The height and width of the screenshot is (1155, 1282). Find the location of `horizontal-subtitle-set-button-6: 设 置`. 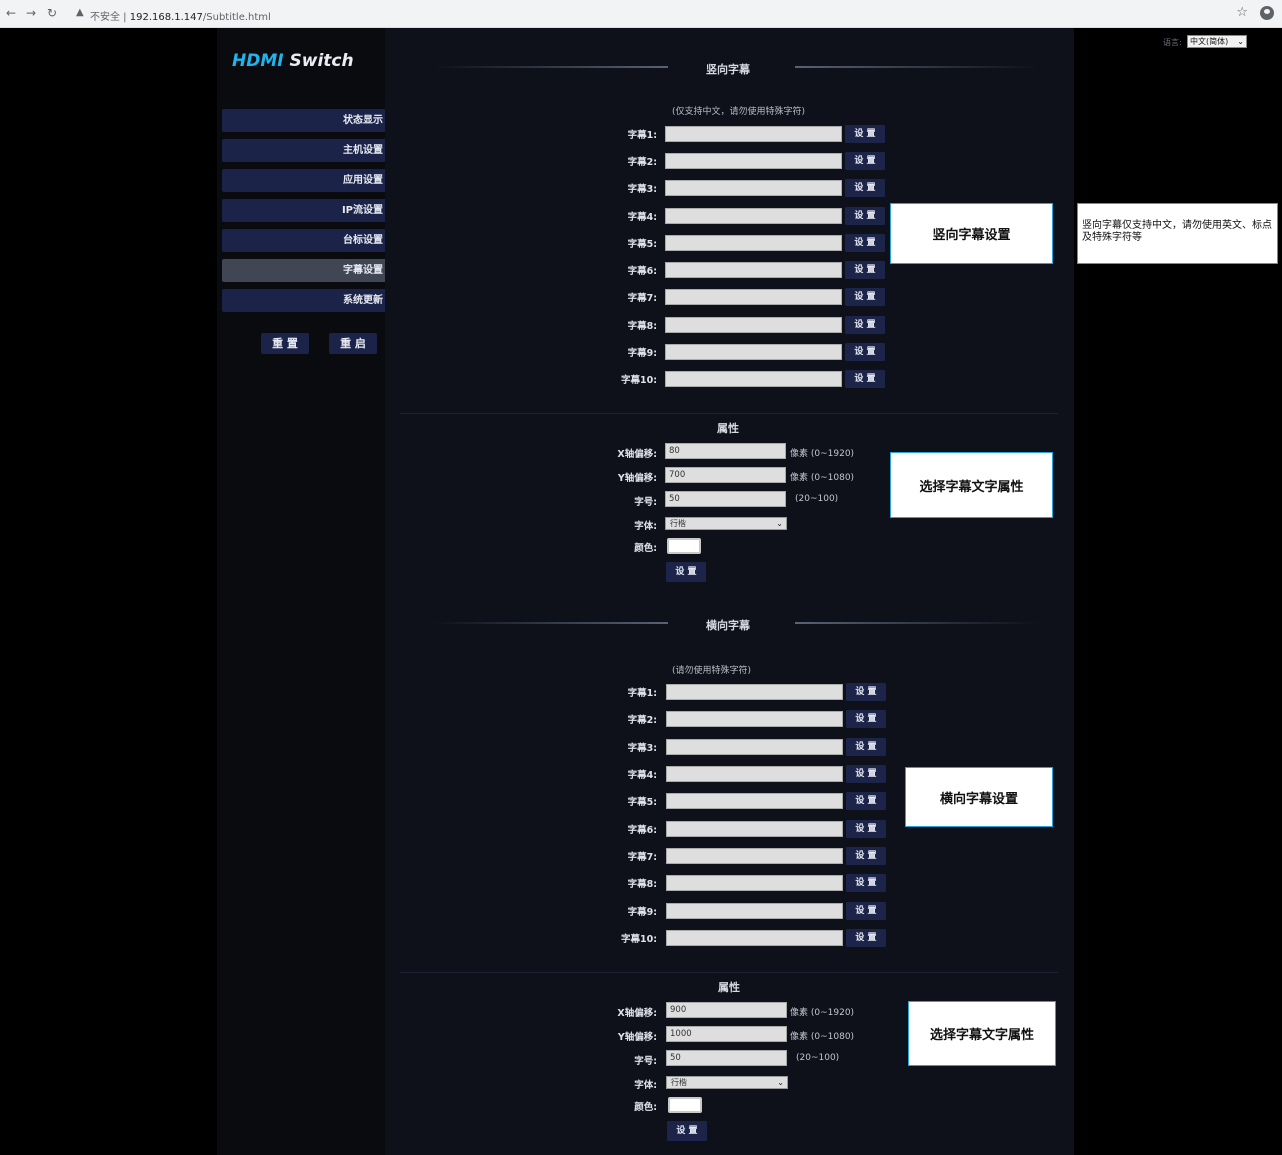

horizontal-subtitle-set-button-6: 设 置 is located at coordinates (866, 829).